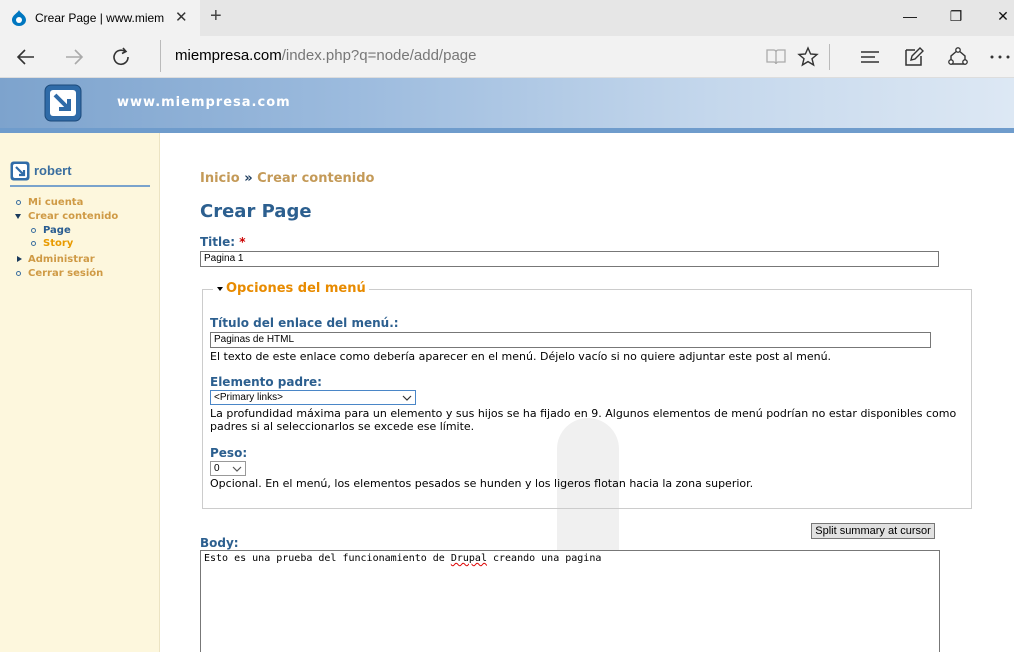 This screenshot has height=652, width=1014. Describe the element at coordinates (379, 55) in the screenshot. I see `url-path: /index.php?q=node/add/page` at that location.